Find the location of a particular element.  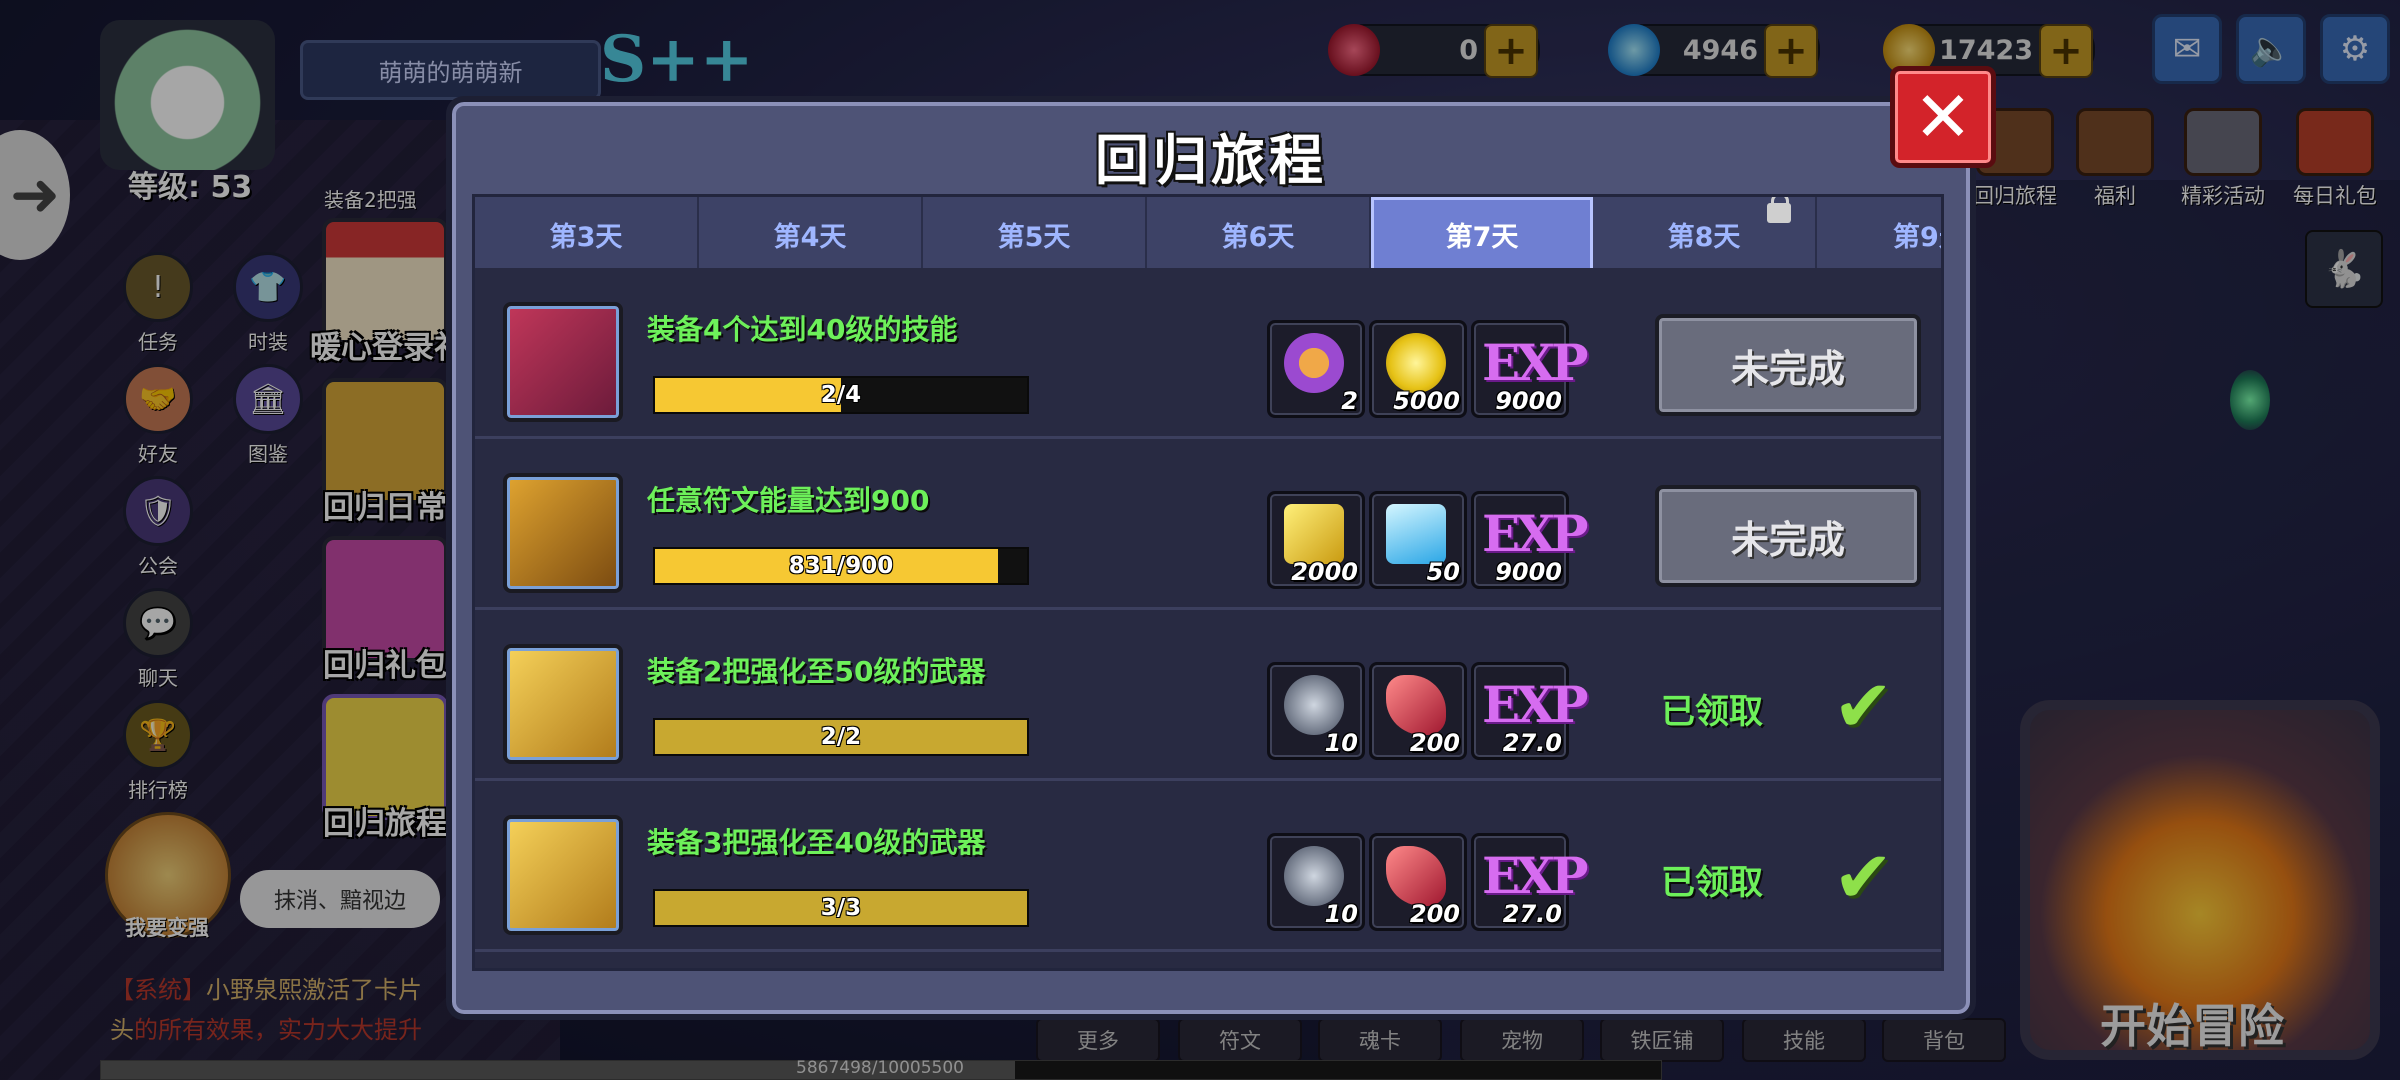

progress-bar: 831/900 is located at coordinates (841, 566).